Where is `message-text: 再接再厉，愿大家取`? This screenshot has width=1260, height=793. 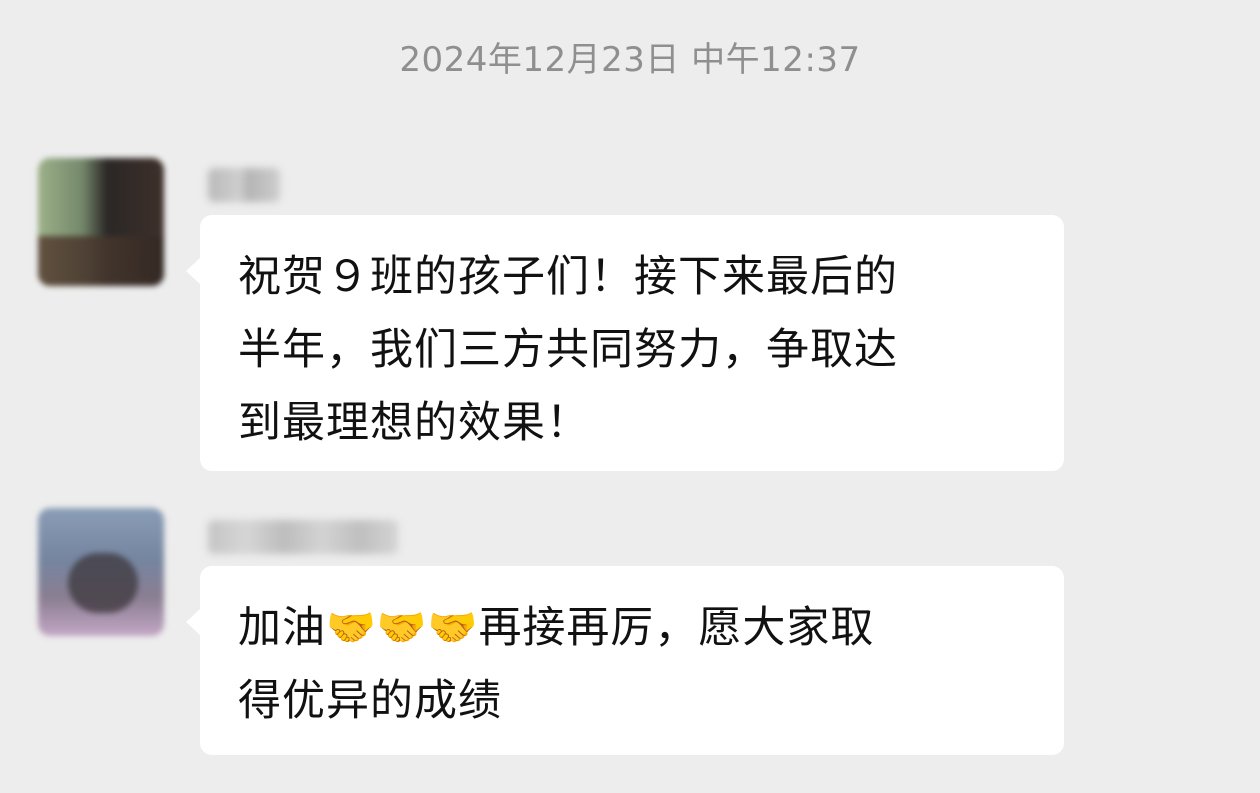
message-text: 再接再厉，愿大家取 is located at coordinates (676, 628).